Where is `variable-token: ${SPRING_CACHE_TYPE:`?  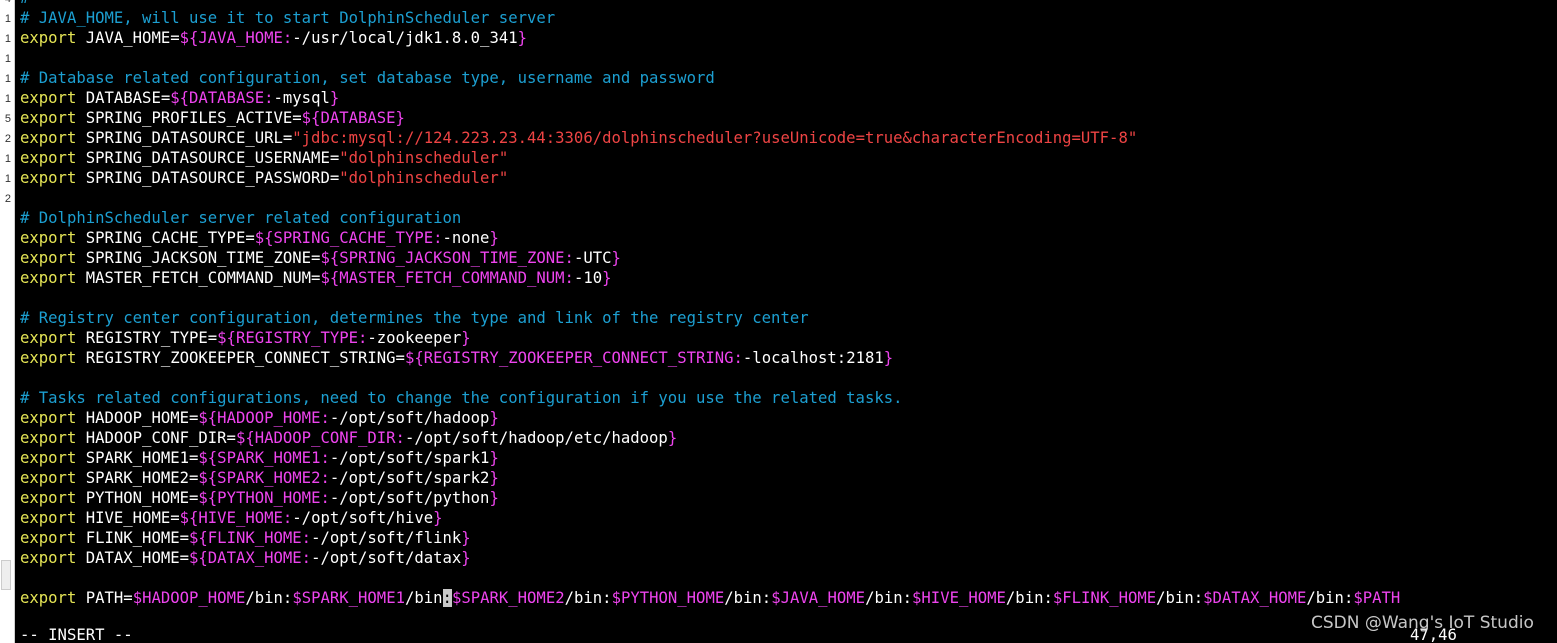
variable-token: ${SPRING_CACHE_TYPE: is located at coordinates (348, 238).